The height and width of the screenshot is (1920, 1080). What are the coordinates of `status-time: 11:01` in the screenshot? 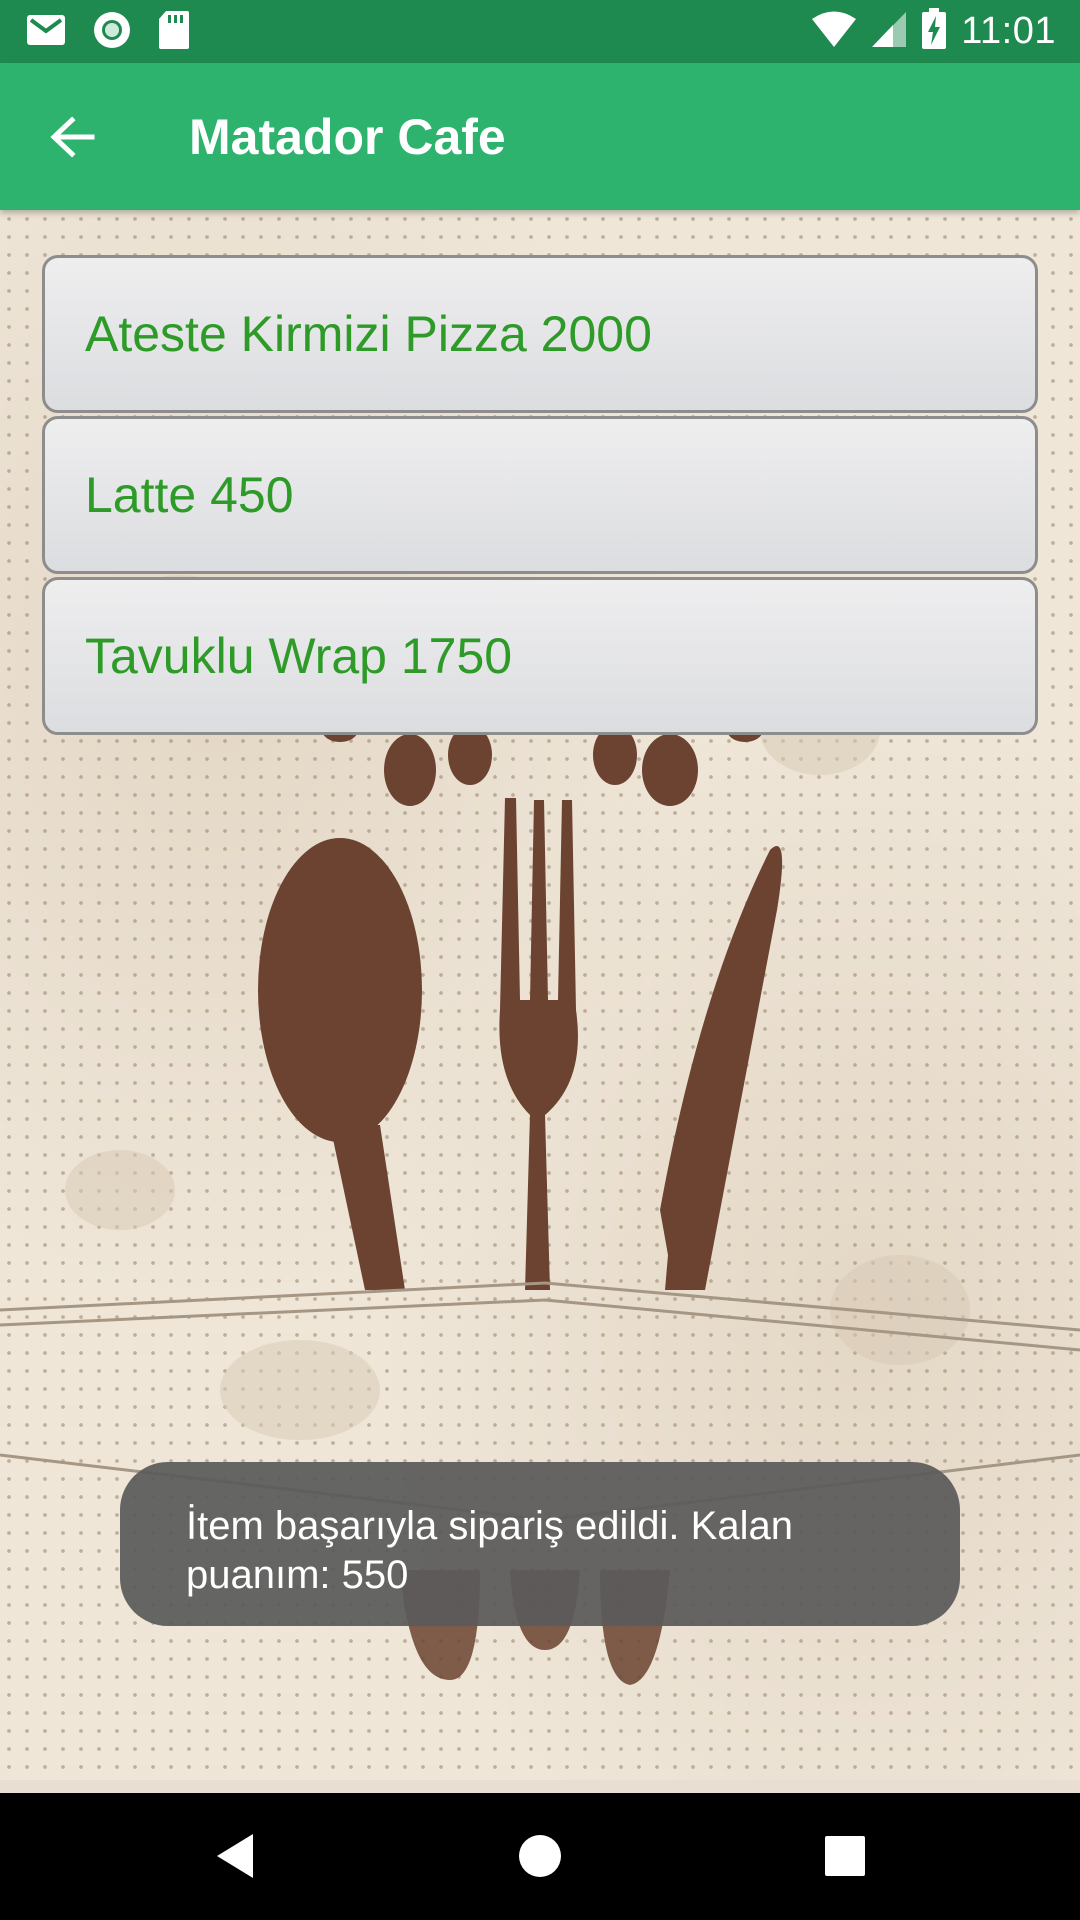 It's located at (1008, 30).